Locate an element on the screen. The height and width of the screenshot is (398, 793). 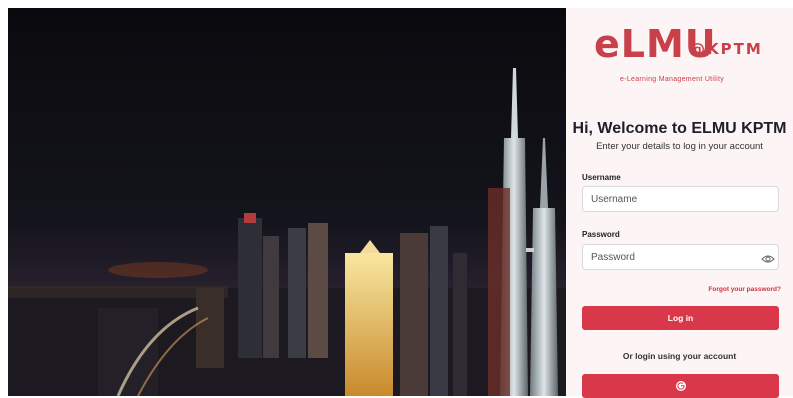
google-icon is located at coordinates (680, 386).